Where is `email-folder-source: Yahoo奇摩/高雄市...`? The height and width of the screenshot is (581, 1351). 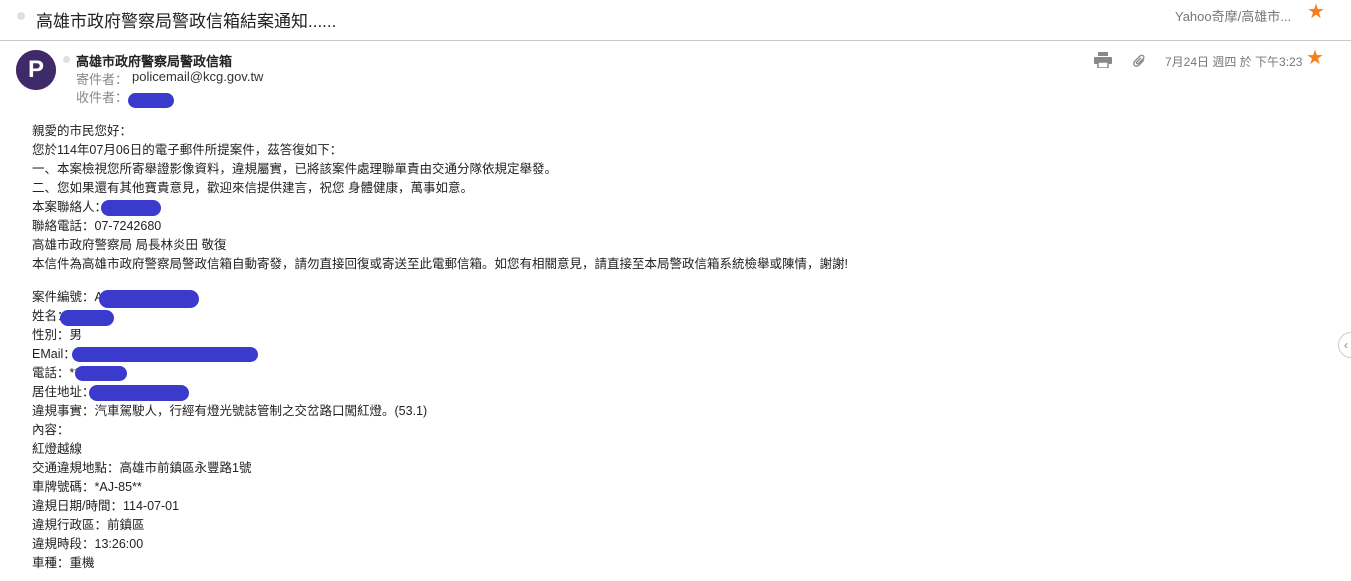 email-folder-source: Yahoo奇摩/高雄市... is located at coordinates (1233, 15).